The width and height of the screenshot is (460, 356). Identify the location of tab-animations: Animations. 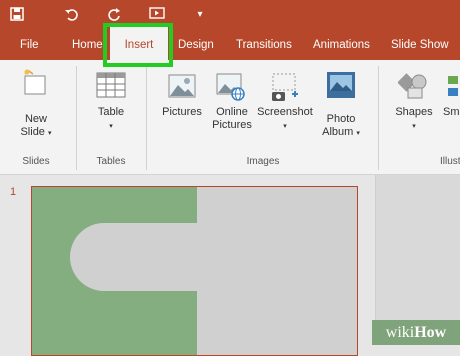
(341, 45).